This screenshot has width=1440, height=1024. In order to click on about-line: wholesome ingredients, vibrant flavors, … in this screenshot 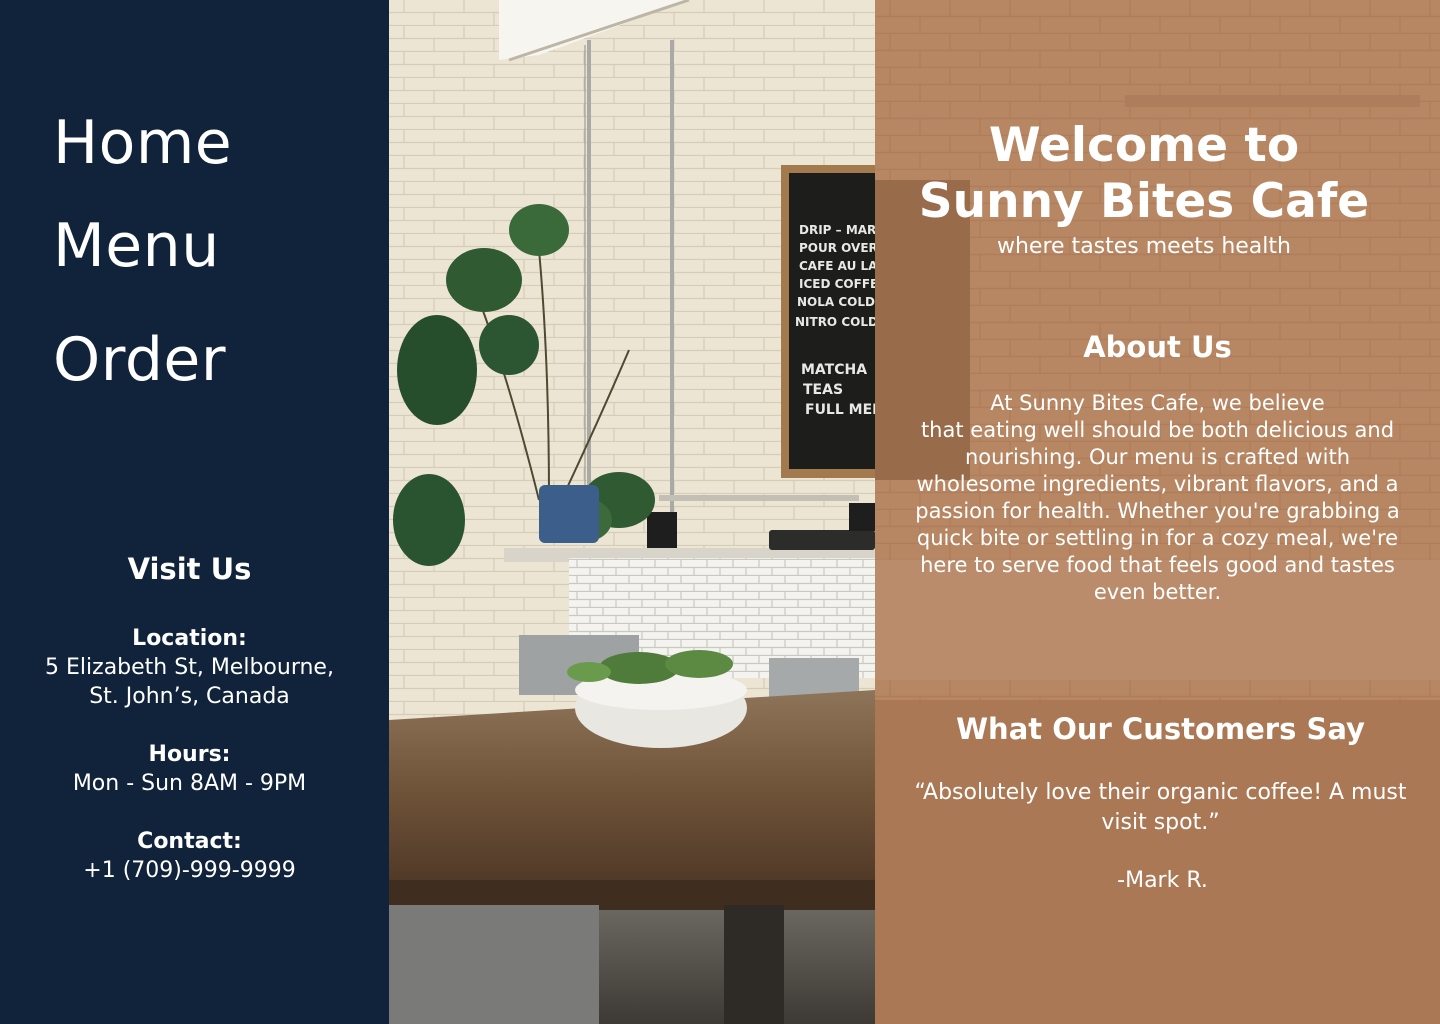, I will do `click(1157, 484)`.